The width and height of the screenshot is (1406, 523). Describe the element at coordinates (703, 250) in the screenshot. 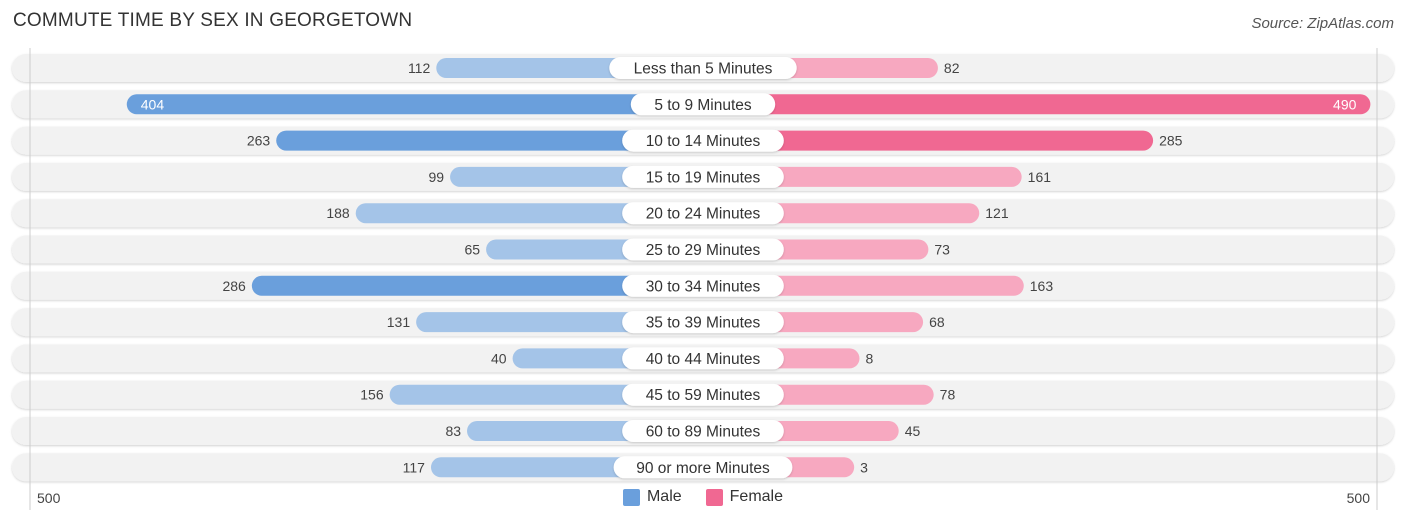

I see `category-label: 25 to 29 Minutes` at that location.